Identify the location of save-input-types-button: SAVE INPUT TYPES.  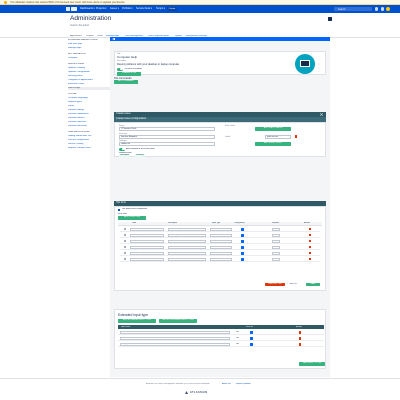
(312, 364).